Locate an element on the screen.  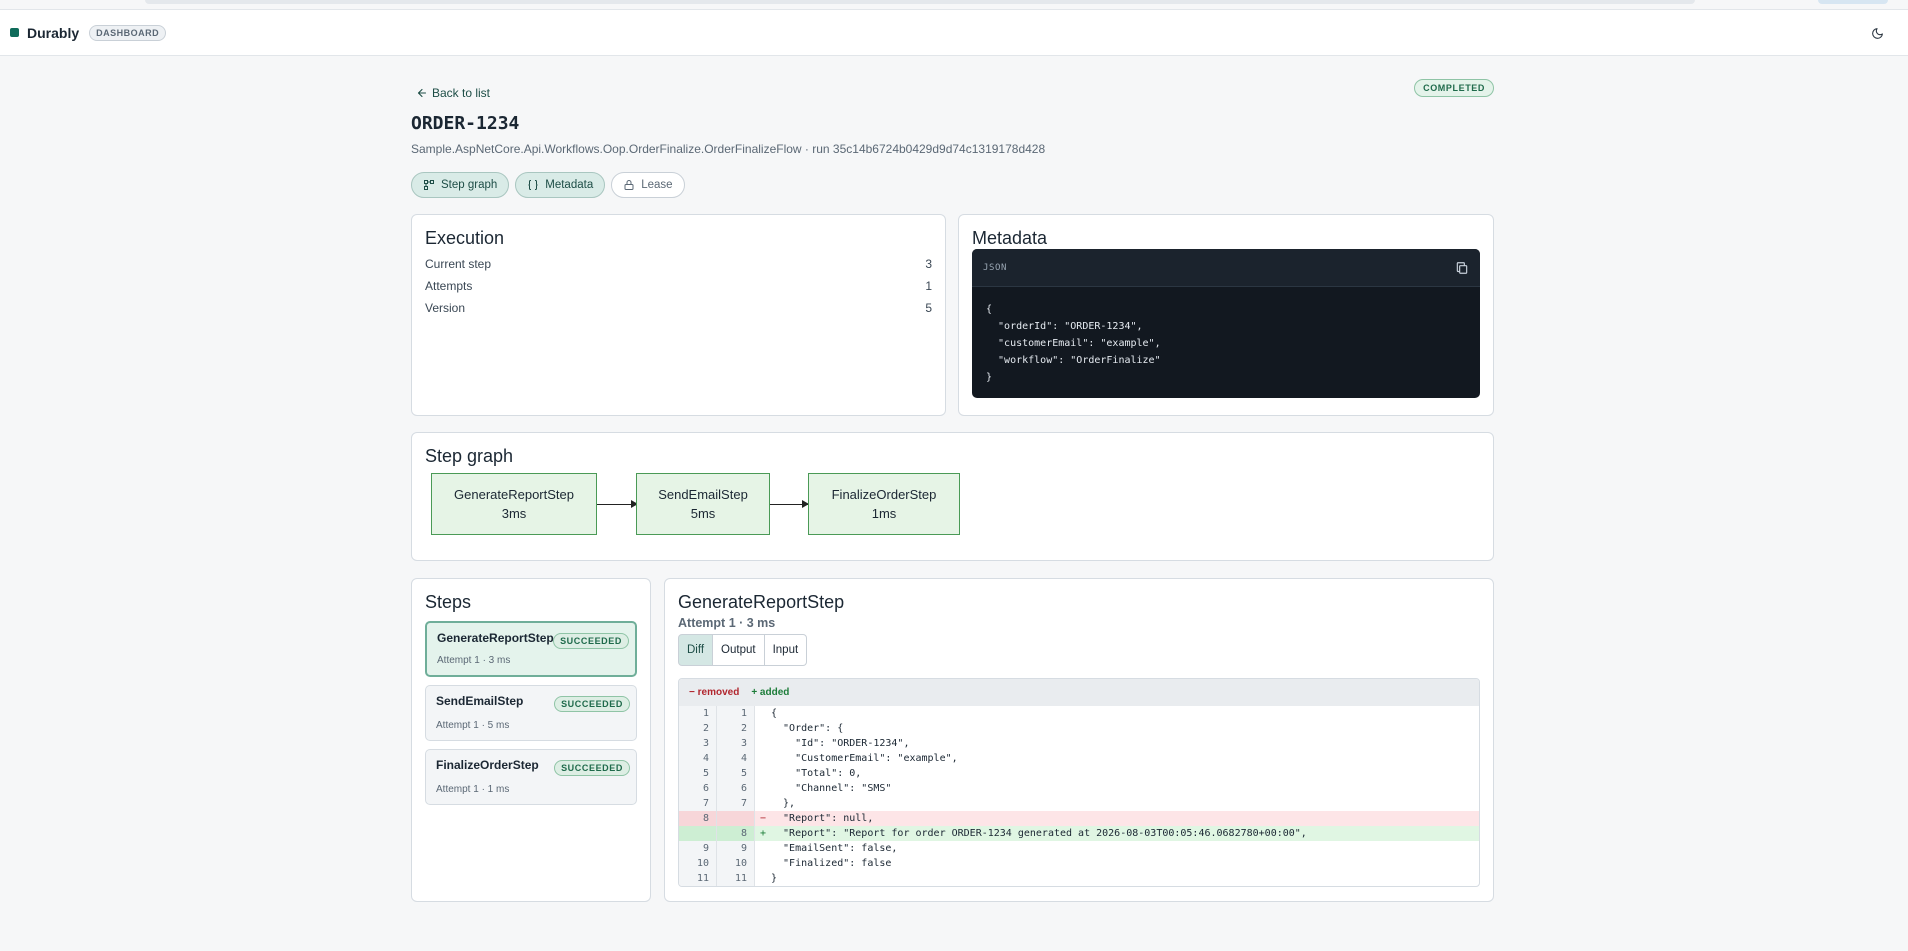
old-line-number: 5 is located at coordinates (698, 773).